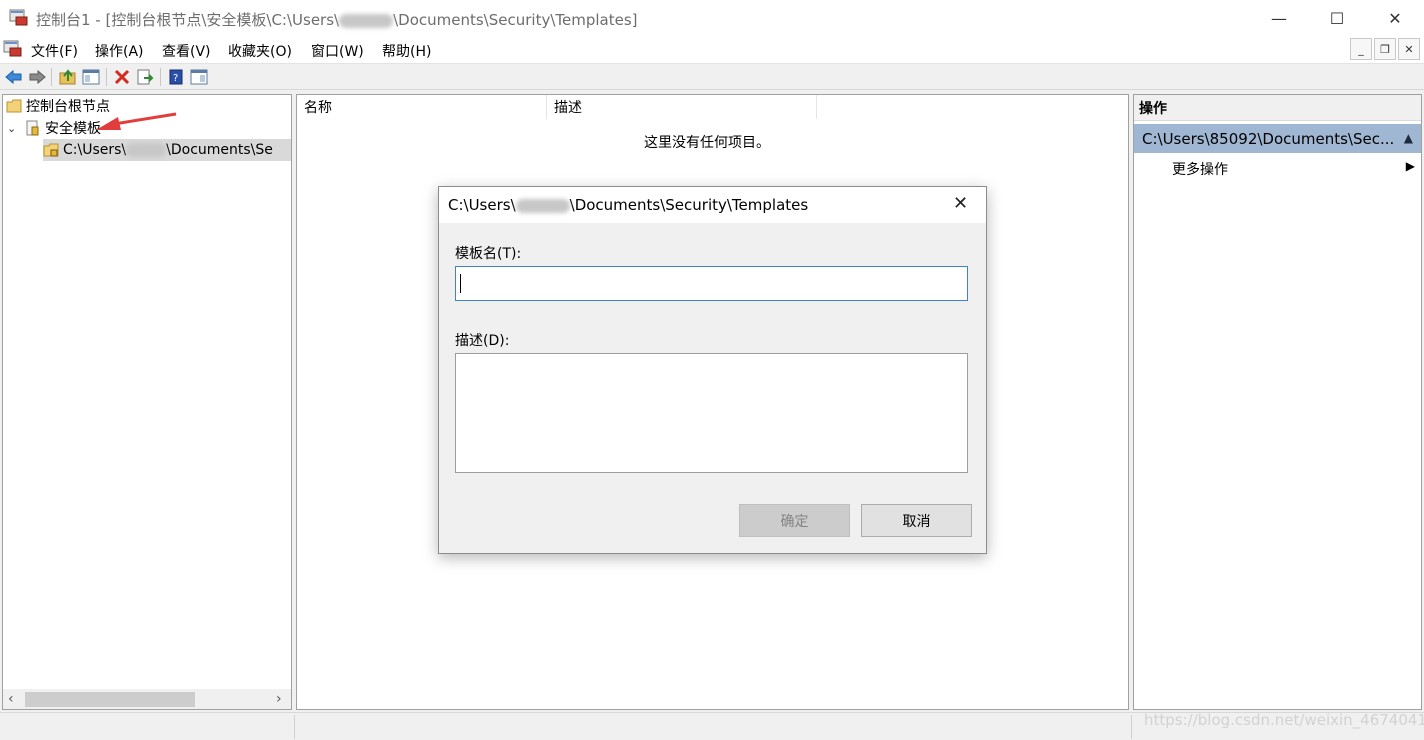 Image resolution: width=1424 pixels, height=740 pixels. Describe the element at coordinates (711, 283) in the screenshot. I see `template-name-input` at that location.